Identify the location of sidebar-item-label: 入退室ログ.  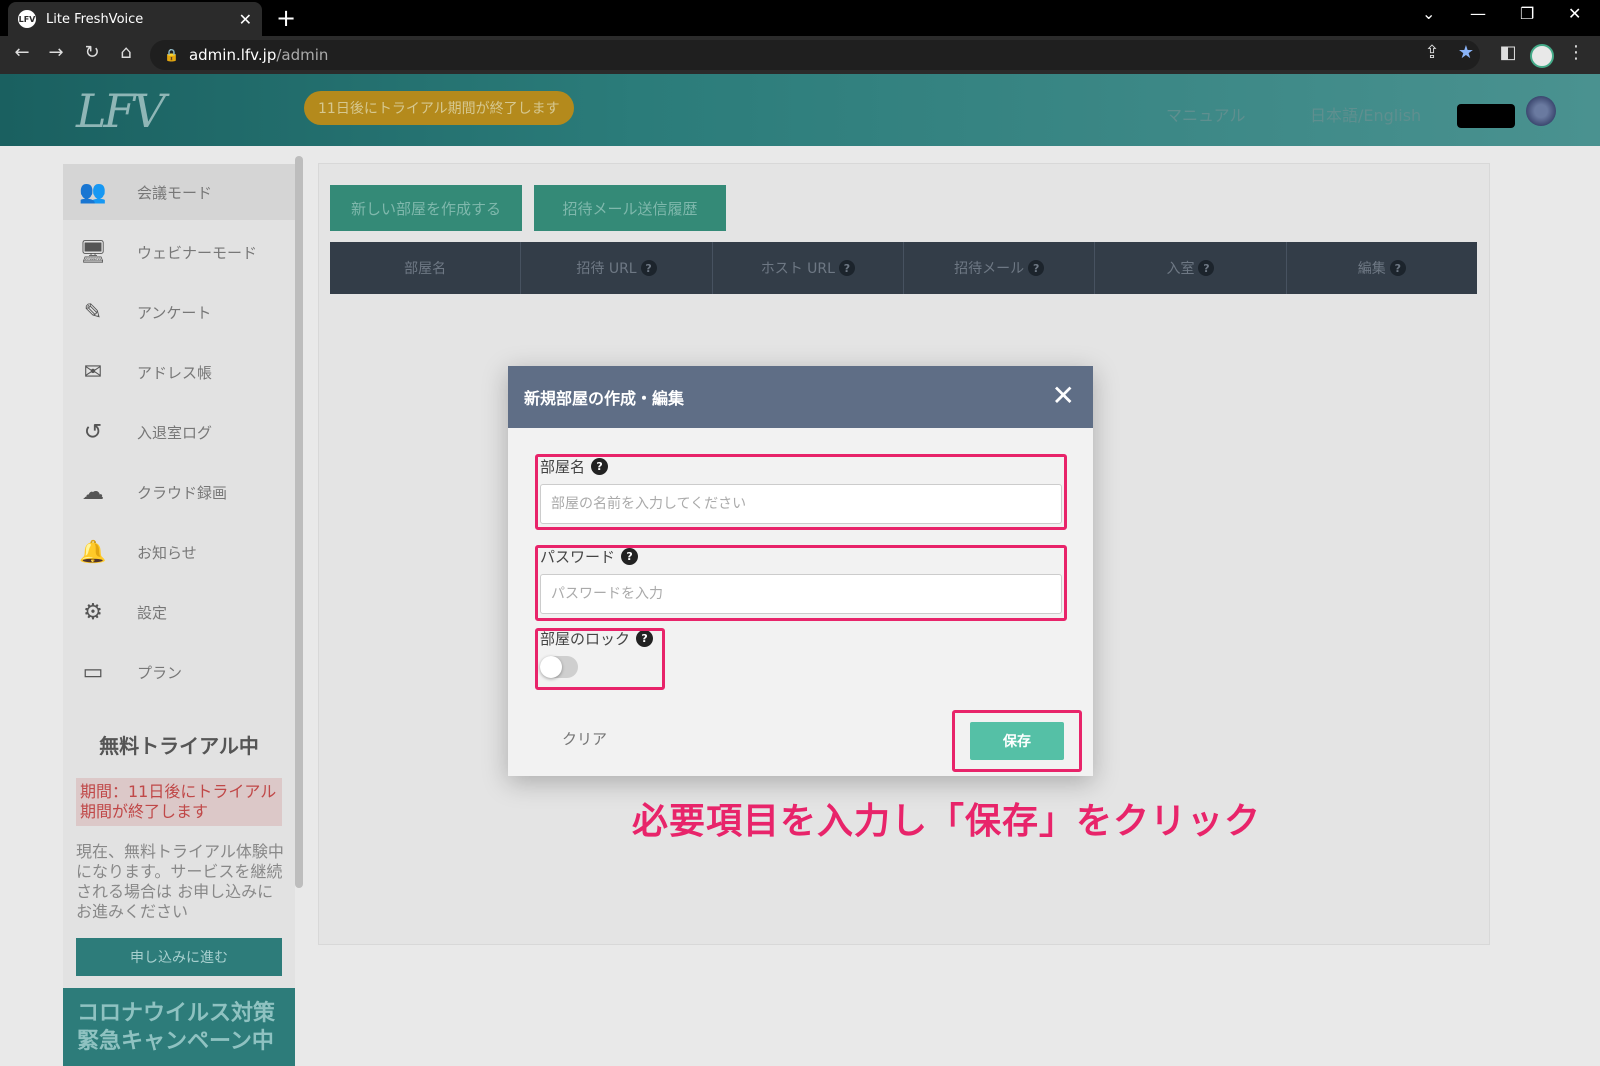
(175, 432).